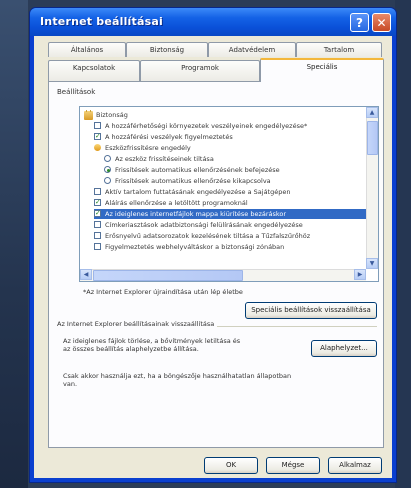 Image resolution: width=411 pixels, height=488 pixels. What do you see at coordinates (94, 70) in the screenshot?
I see `tab-connections: Kapcsolatok` at bounding box center [94, 70].